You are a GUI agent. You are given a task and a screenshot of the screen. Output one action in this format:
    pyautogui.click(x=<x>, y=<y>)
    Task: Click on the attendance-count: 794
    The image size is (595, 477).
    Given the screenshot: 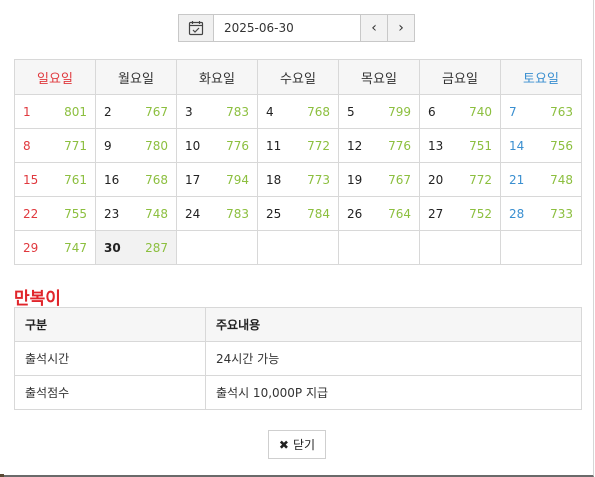 What is the action you would take?
    pyautogui.click(x=237, y=179)
    